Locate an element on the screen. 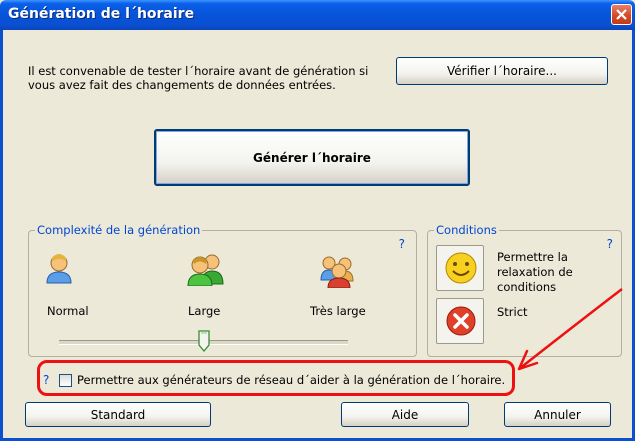  standard-button: Standard is located at coordinates (118, 414).